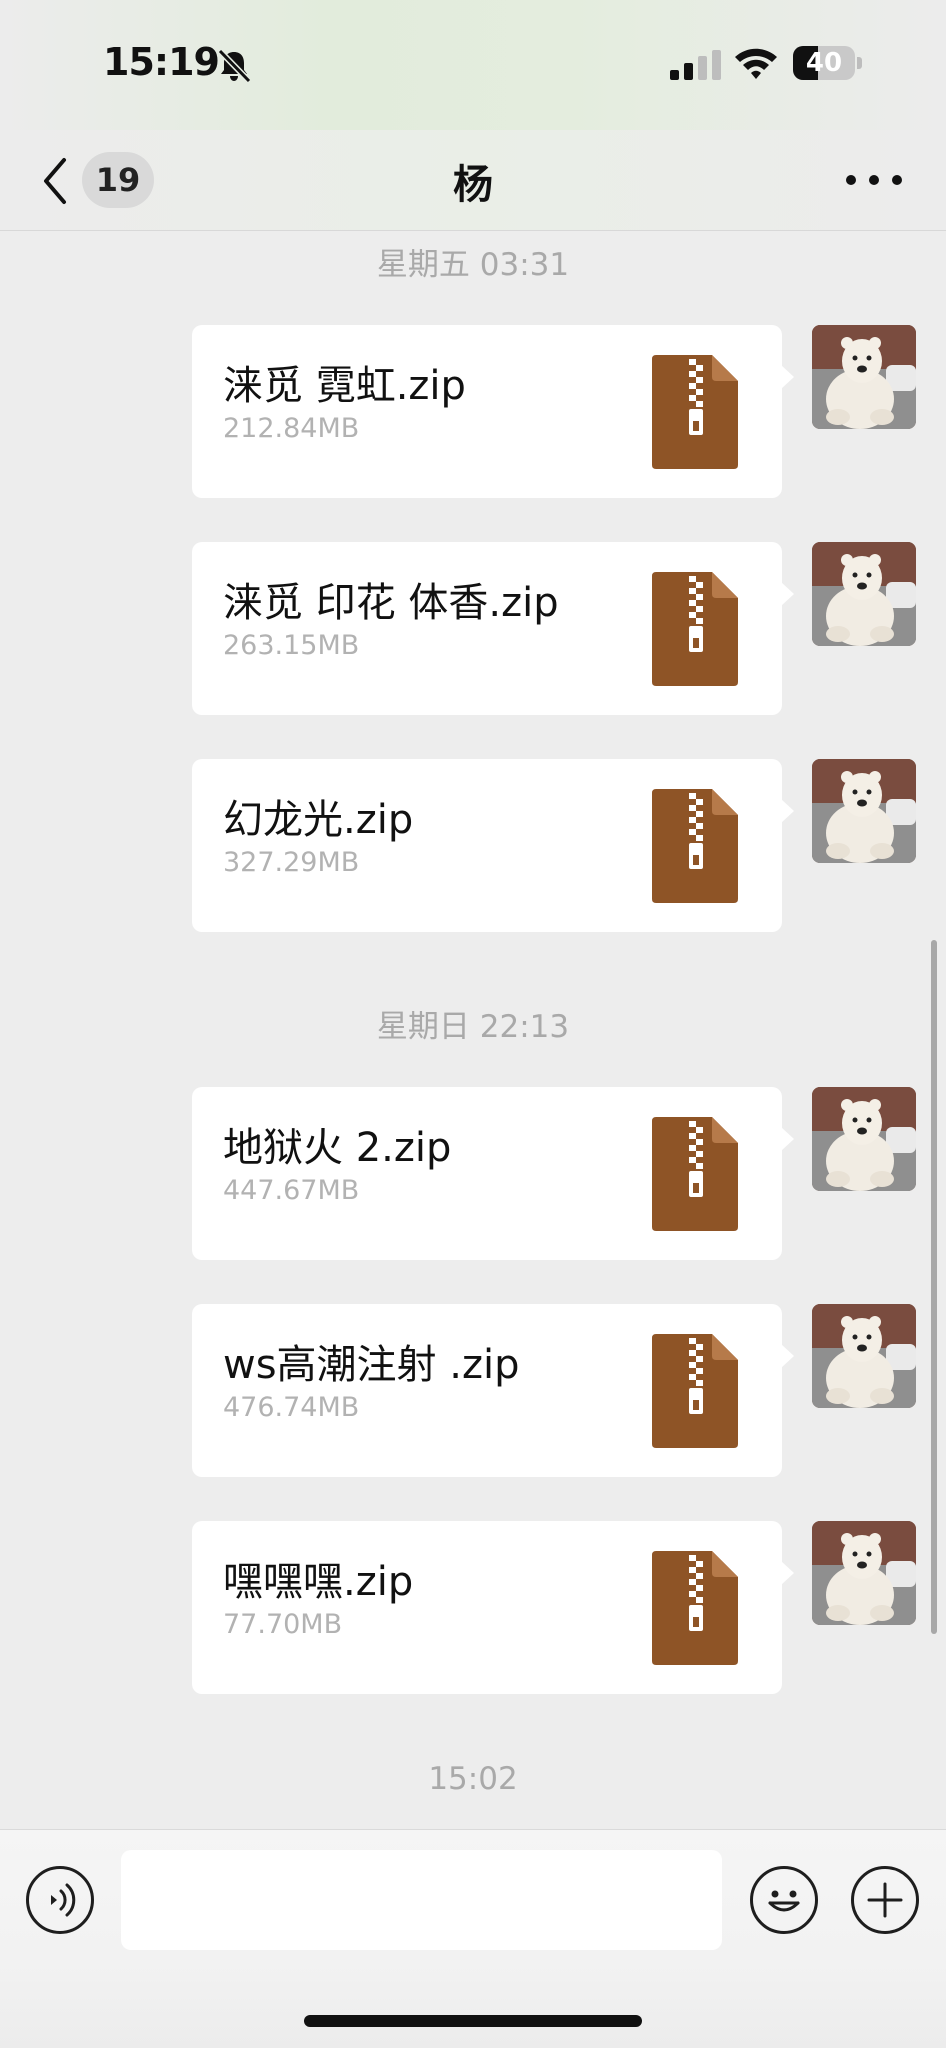 The image size is (946, 2048). I want to click on status-time: 15:19, so click(161, 62).